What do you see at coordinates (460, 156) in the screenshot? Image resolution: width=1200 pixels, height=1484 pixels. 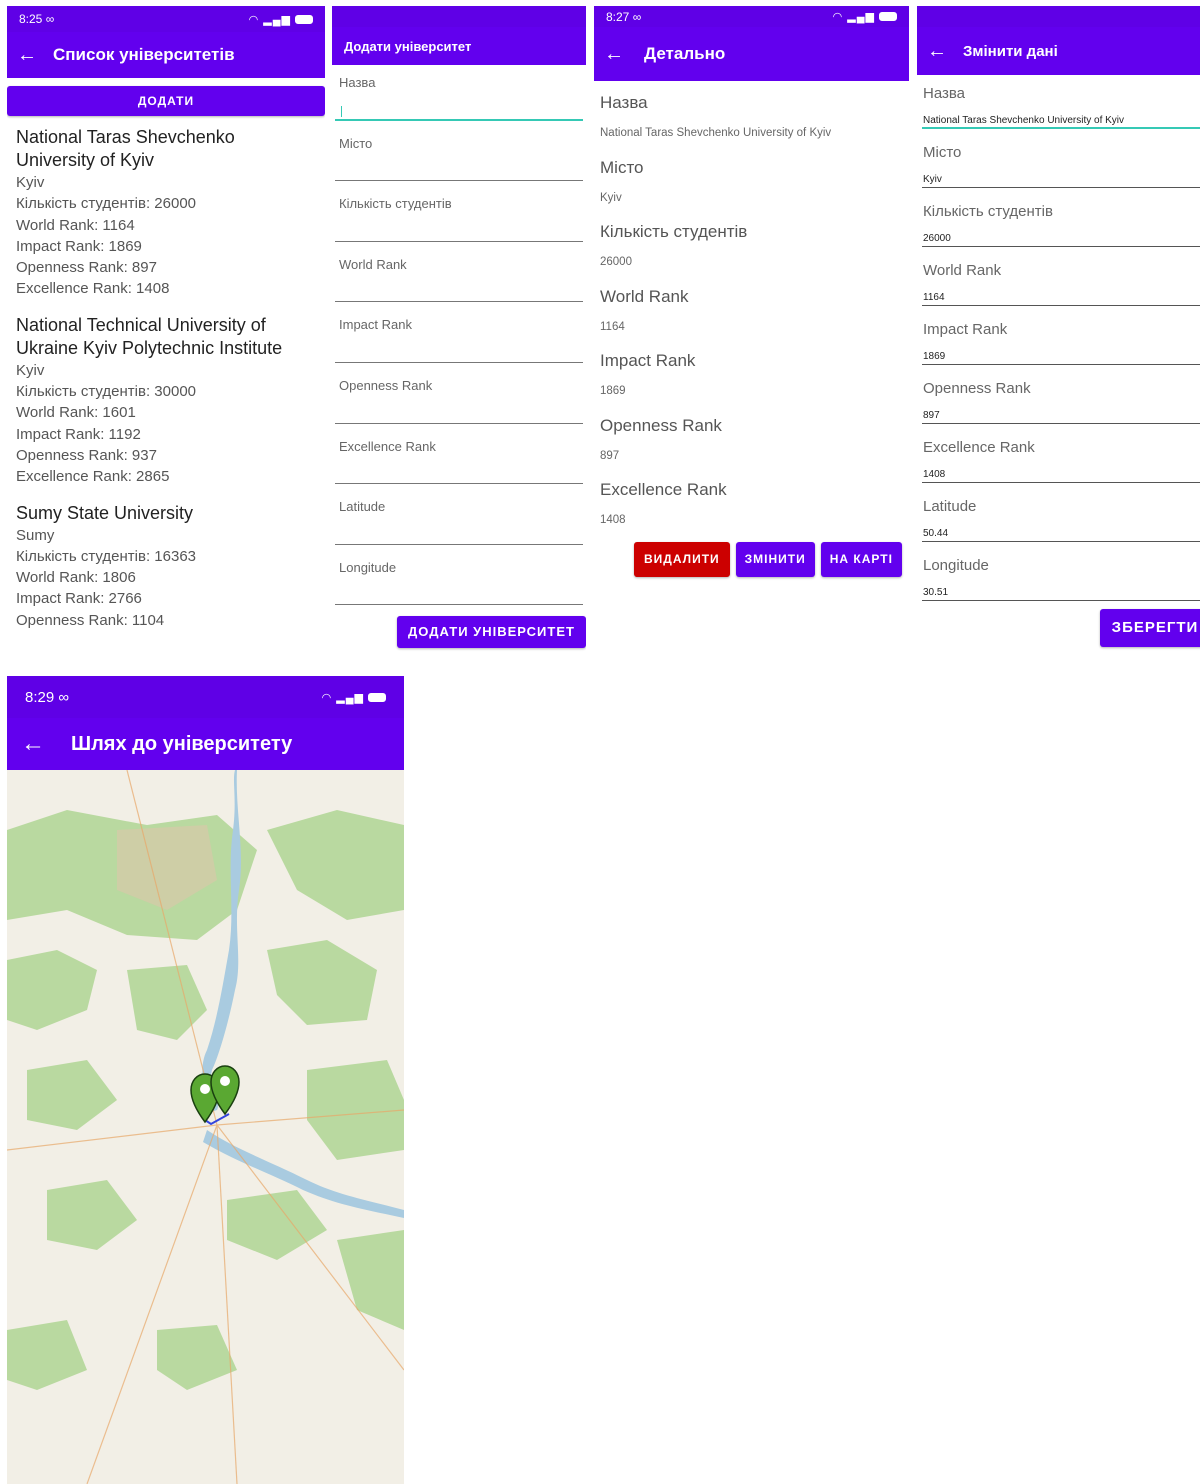 I see `city-field: Місто` at bounding box center [460, 156].